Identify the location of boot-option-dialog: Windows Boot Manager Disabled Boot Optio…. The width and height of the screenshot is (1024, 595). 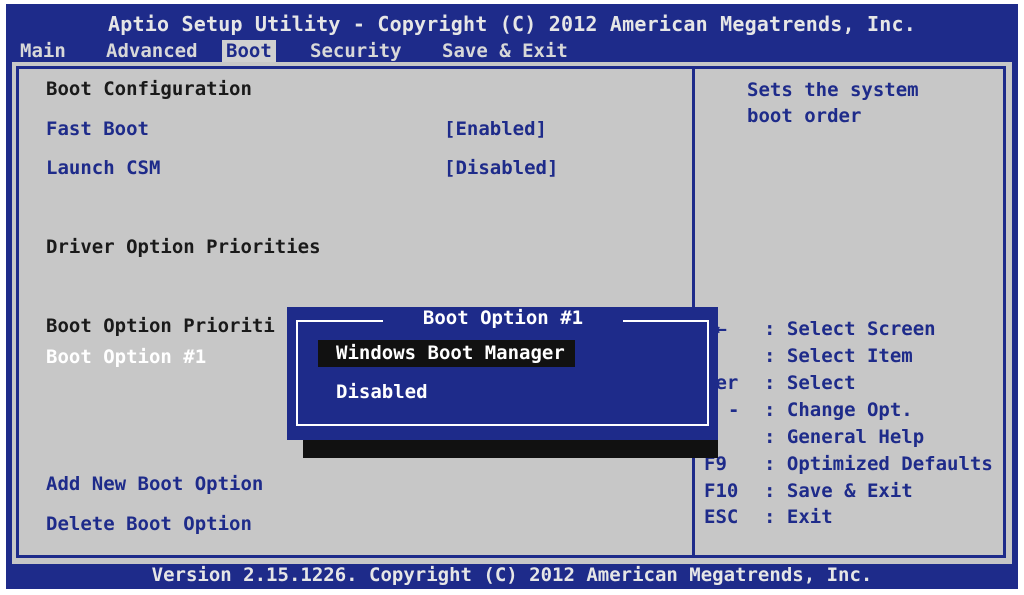
(502, 373).